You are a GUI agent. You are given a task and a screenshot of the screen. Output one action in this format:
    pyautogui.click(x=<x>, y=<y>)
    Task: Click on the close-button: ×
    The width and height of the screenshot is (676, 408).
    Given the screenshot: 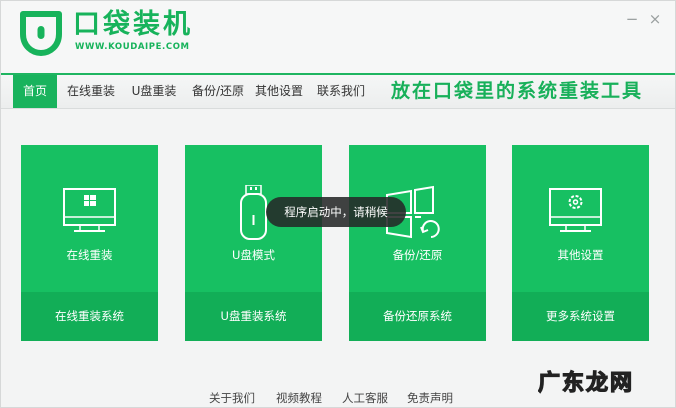 What is the action you would take?
    pyautogui.click(x=655, y=19)
    